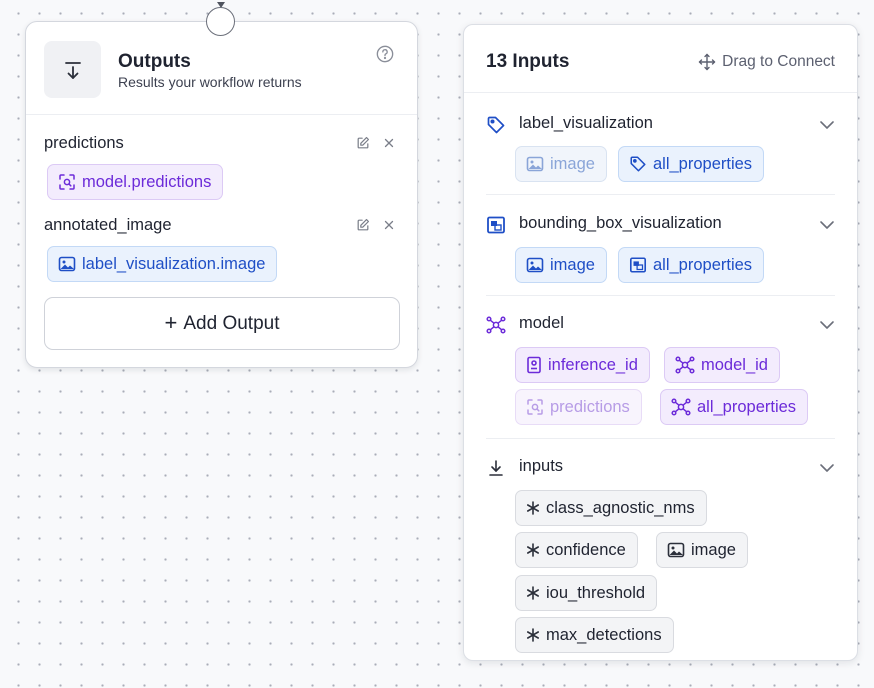  I want to click on drag-to-connect-hint: Drag to Connect, so click(766, 62).